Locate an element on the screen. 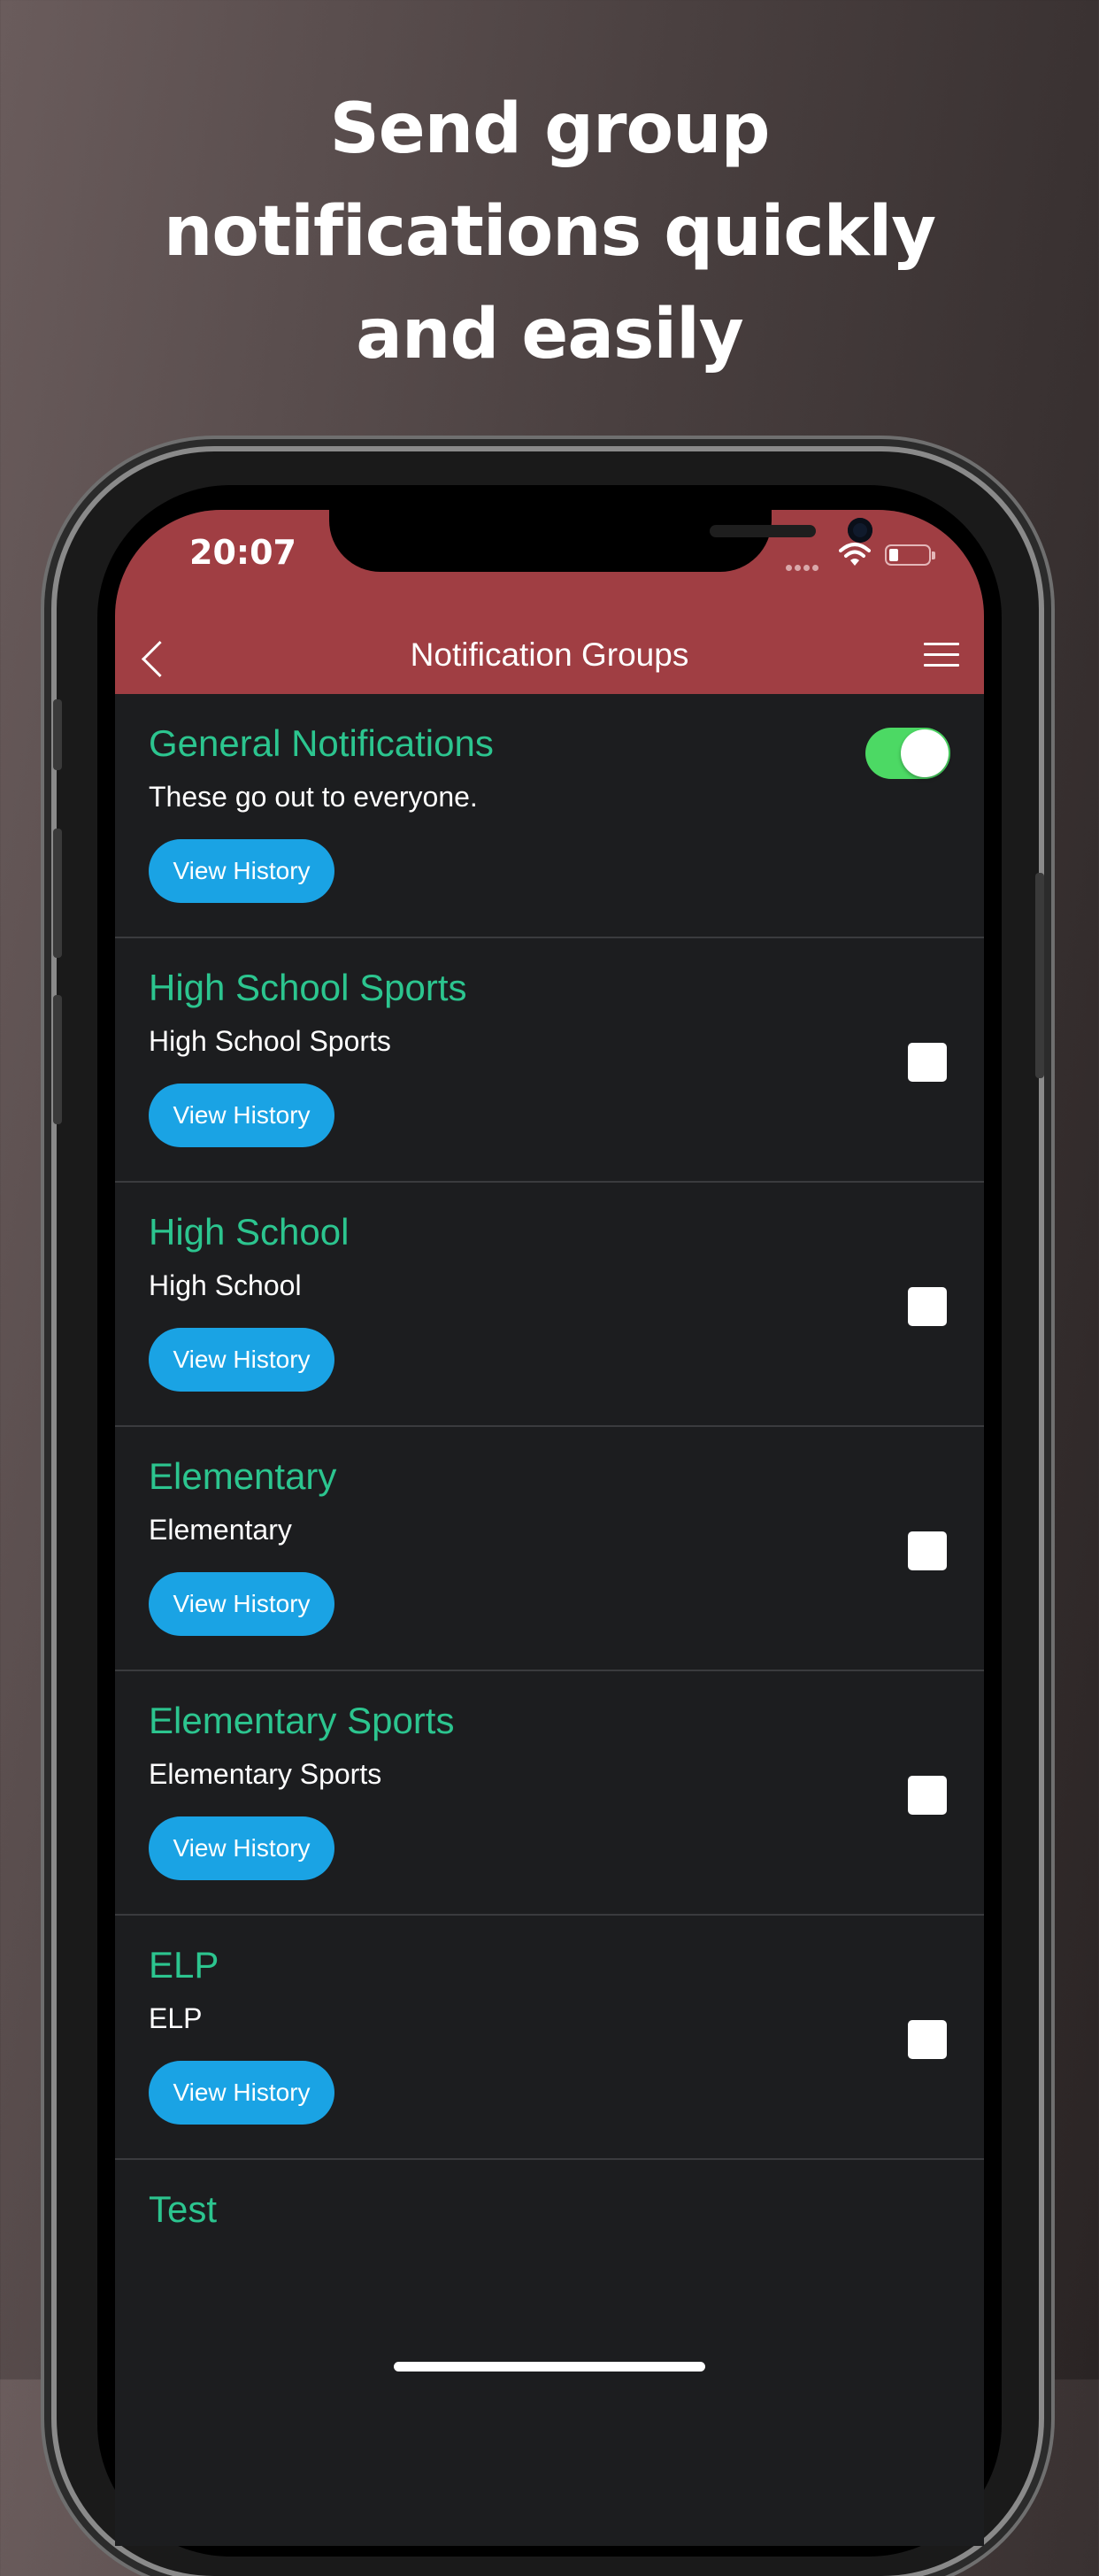  battery-icon is located at coordinates (910, 555).